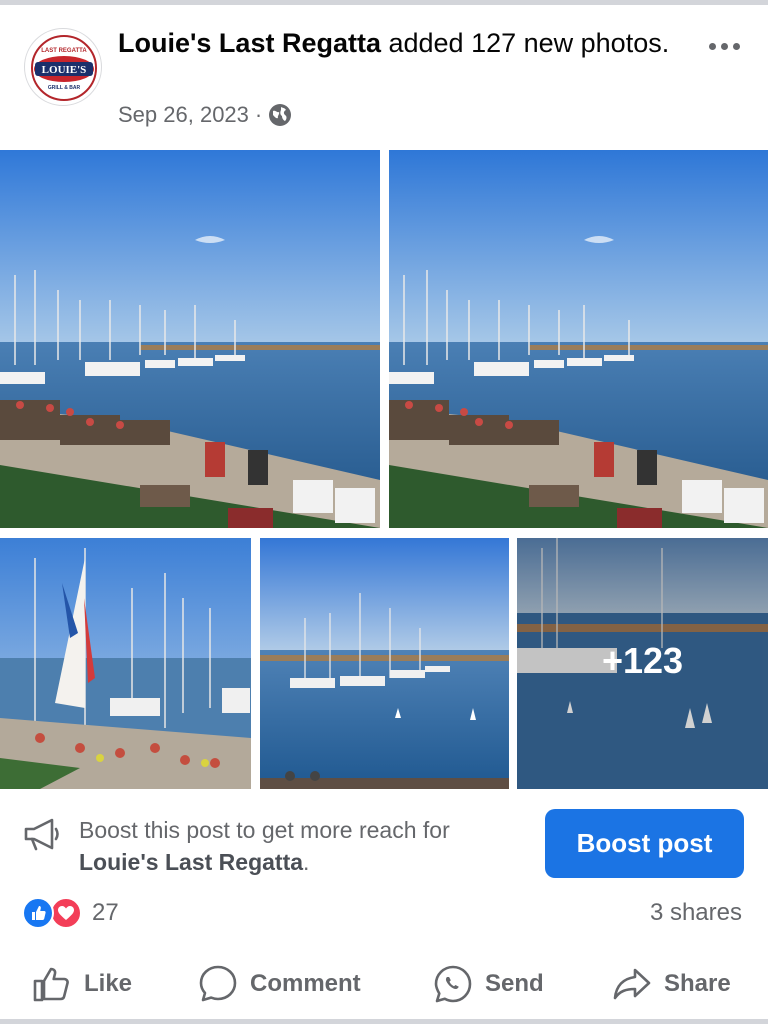  I want to click on svg-text: LOUIE'S, so click(64, 70).